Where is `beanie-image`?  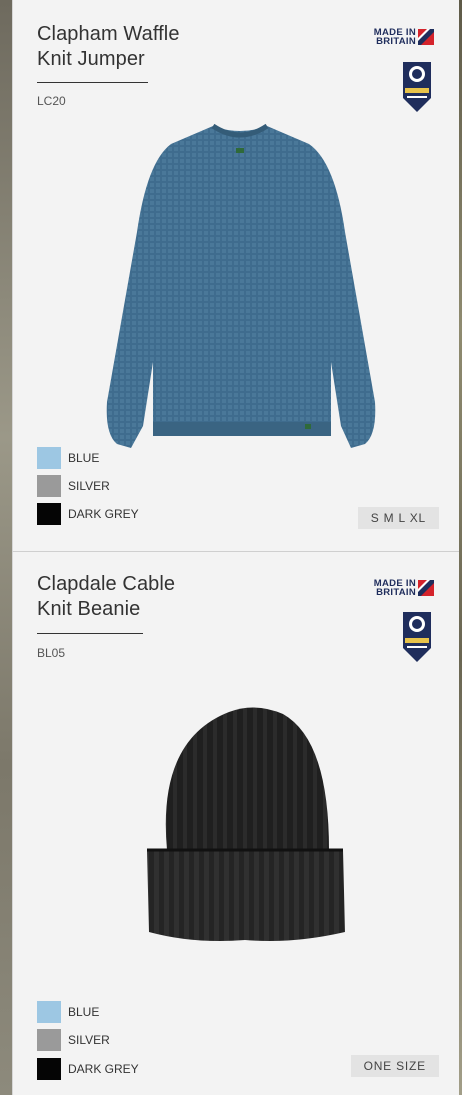 beanie-image is located at coordinates (244, 828).